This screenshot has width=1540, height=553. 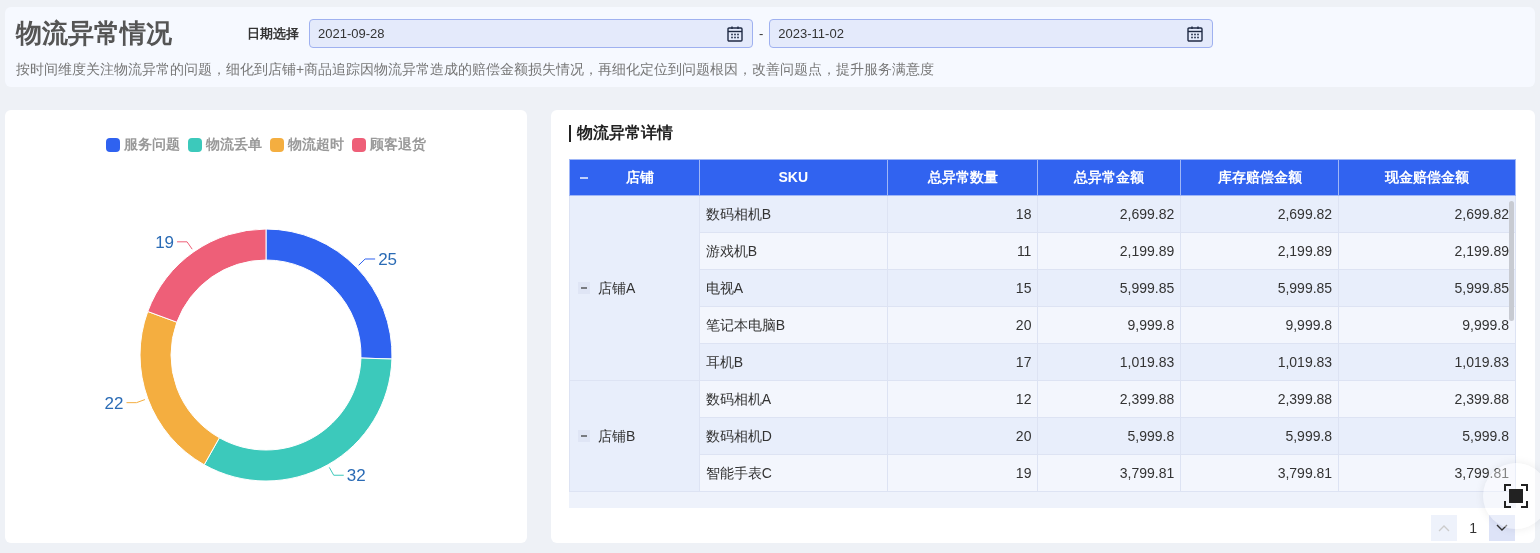 What do you see at coordinates (962, 399) in the screenshot?
I see `table-cell: 12` at bounding box center [962, 399].